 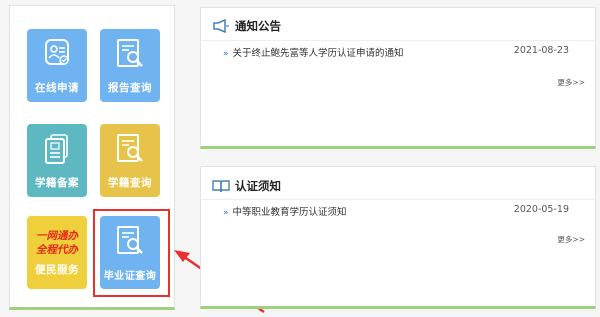 I want to click on tile-status-record: 学籍备案, so click(x=57, y=160).